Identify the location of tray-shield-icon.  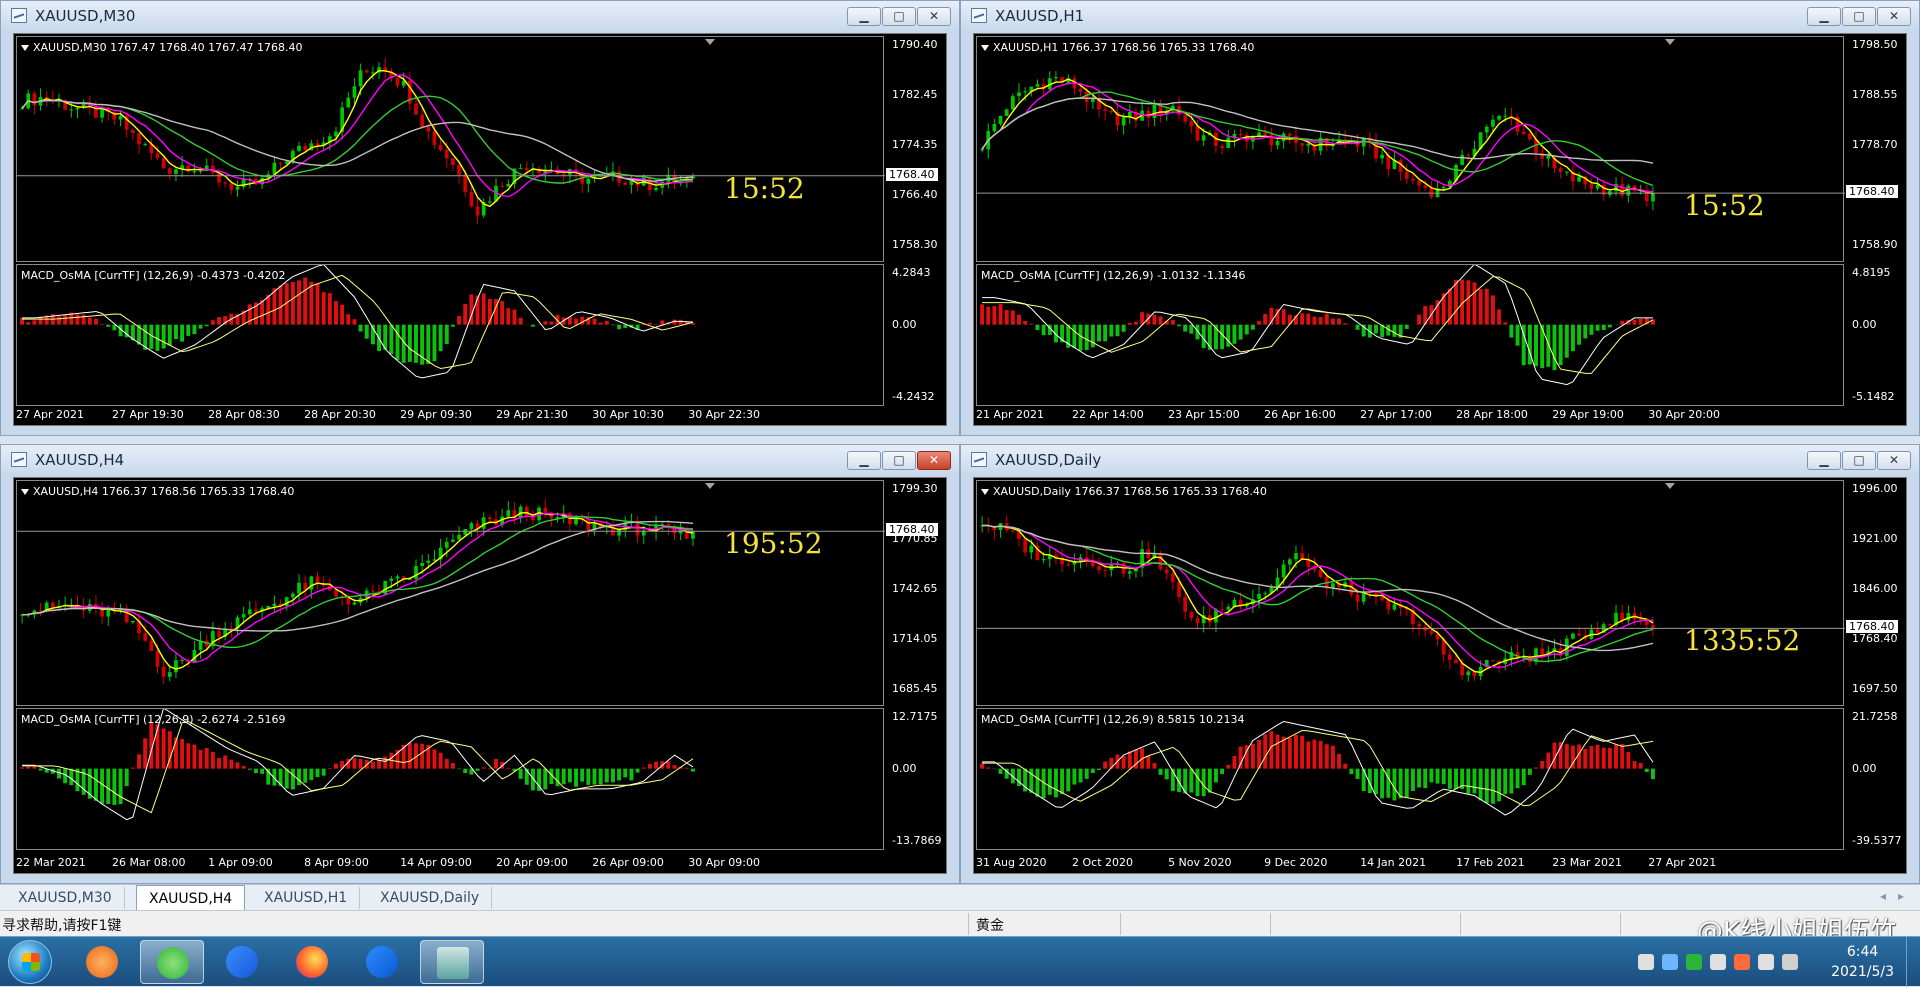
(1670, 962).